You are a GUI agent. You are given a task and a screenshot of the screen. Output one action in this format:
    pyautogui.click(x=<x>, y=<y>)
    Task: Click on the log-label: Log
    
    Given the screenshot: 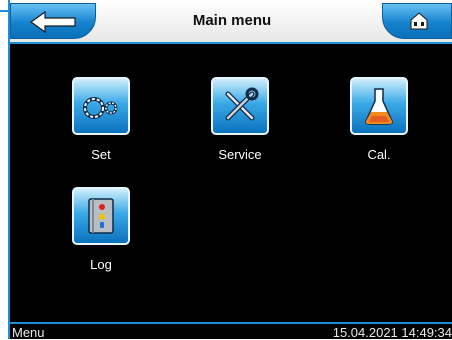 What is the action you would take?
    pyautogui.click(x=101, y=264)
    